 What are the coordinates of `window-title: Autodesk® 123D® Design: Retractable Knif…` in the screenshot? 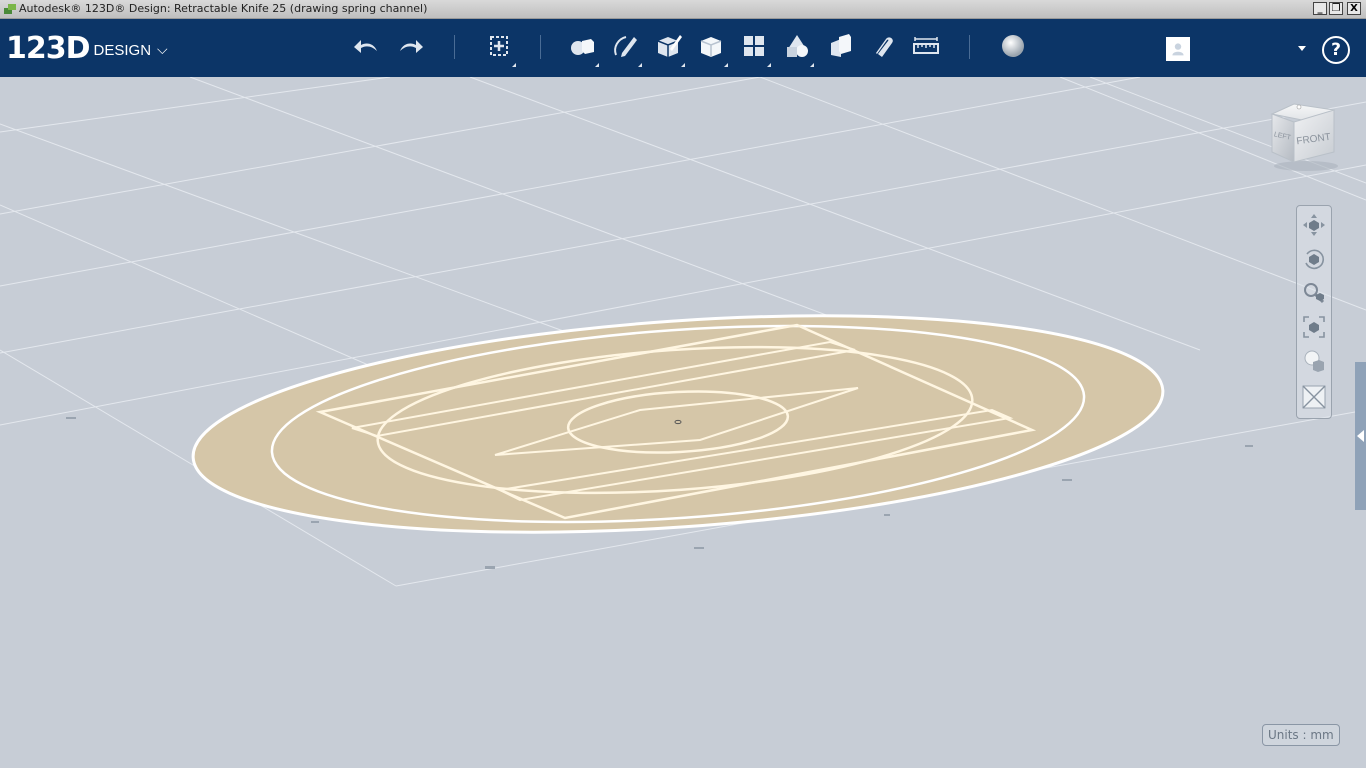 It's located at (223, 8).